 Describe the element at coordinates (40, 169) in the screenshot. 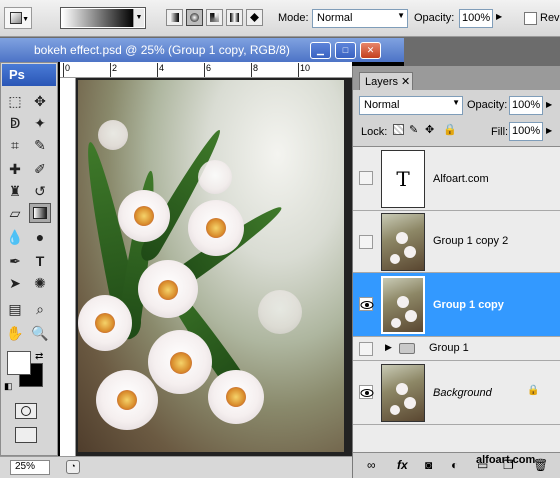

I see `brush-icon: ✐` at that location.